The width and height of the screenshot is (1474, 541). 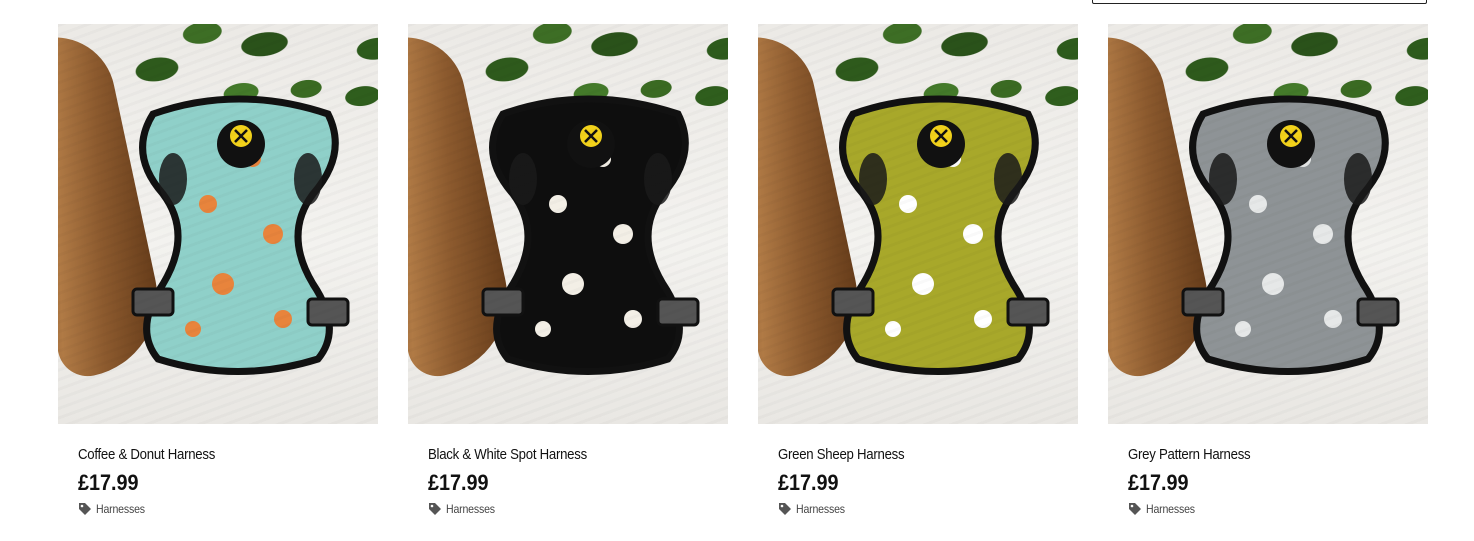 What do you see at coordinates (901, 455) in the screenshot?
I see `product-title: Green Sheep Harness` at bounding box center [901, 455].